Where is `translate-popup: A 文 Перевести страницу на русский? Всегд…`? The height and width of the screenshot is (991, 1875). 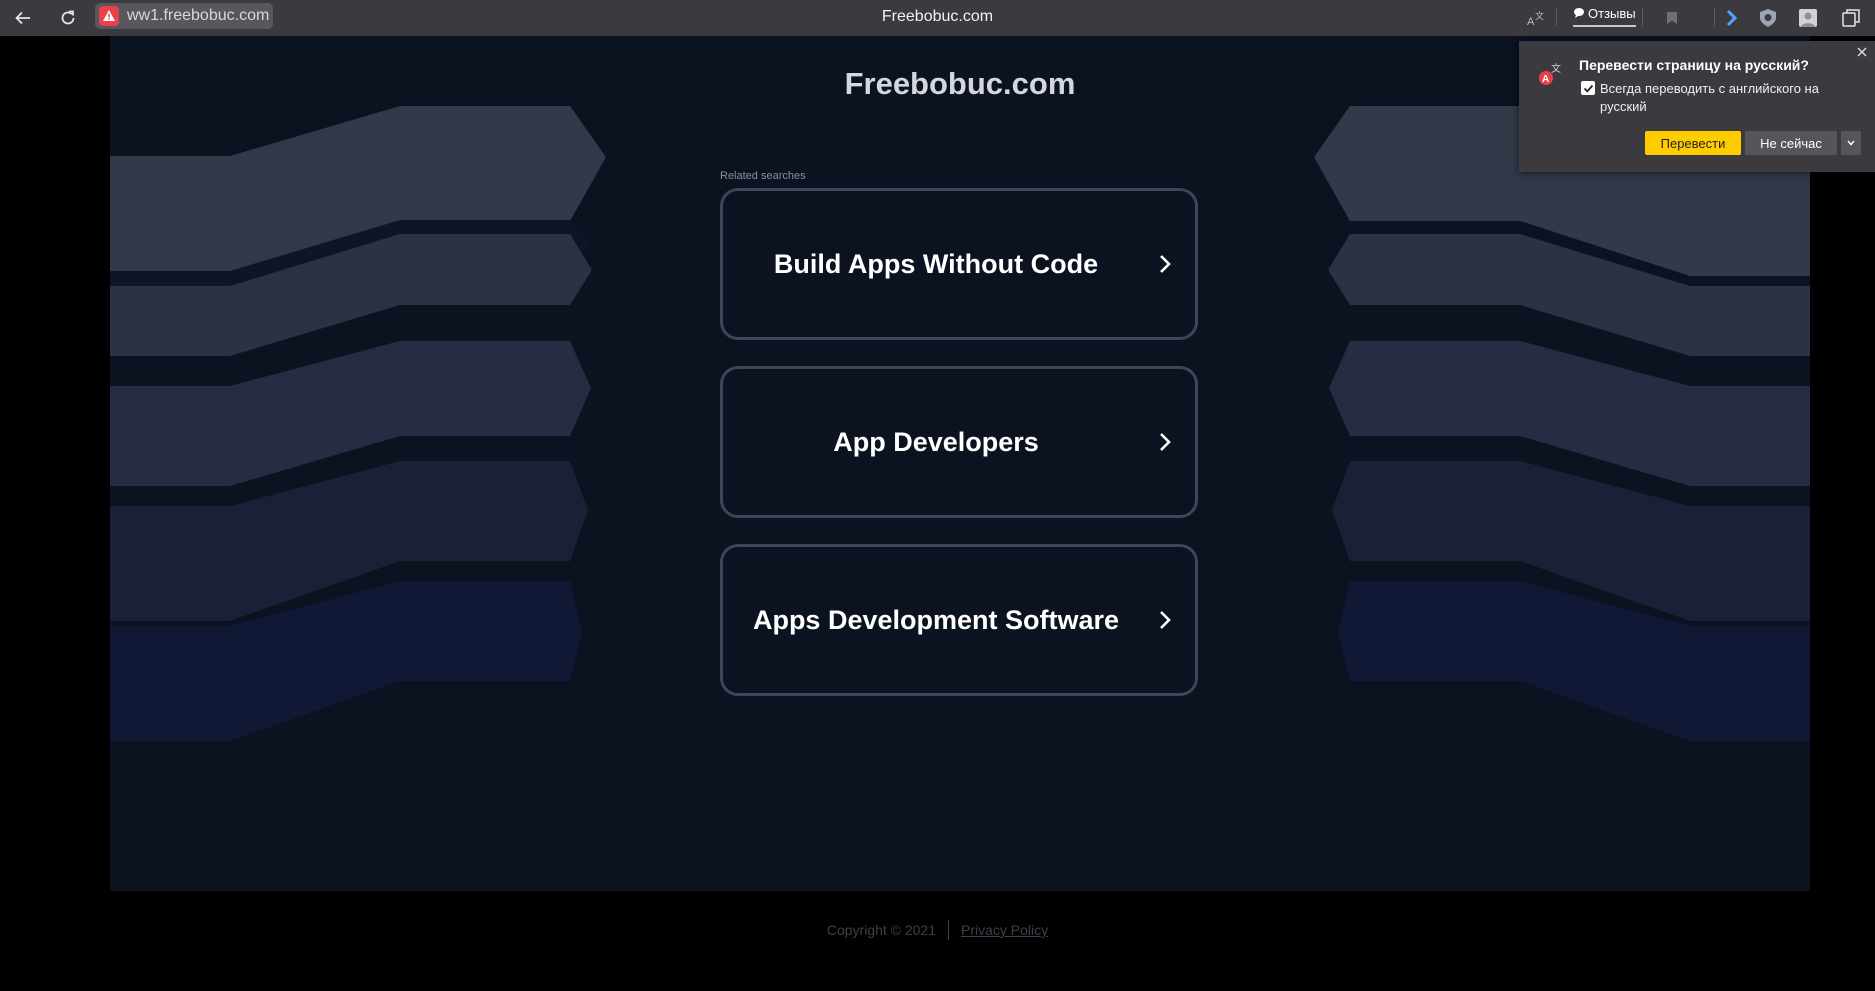 translate-popup: A 文 Перевести страницу на русский? Всегд… is located at coordinates (1697, 106).